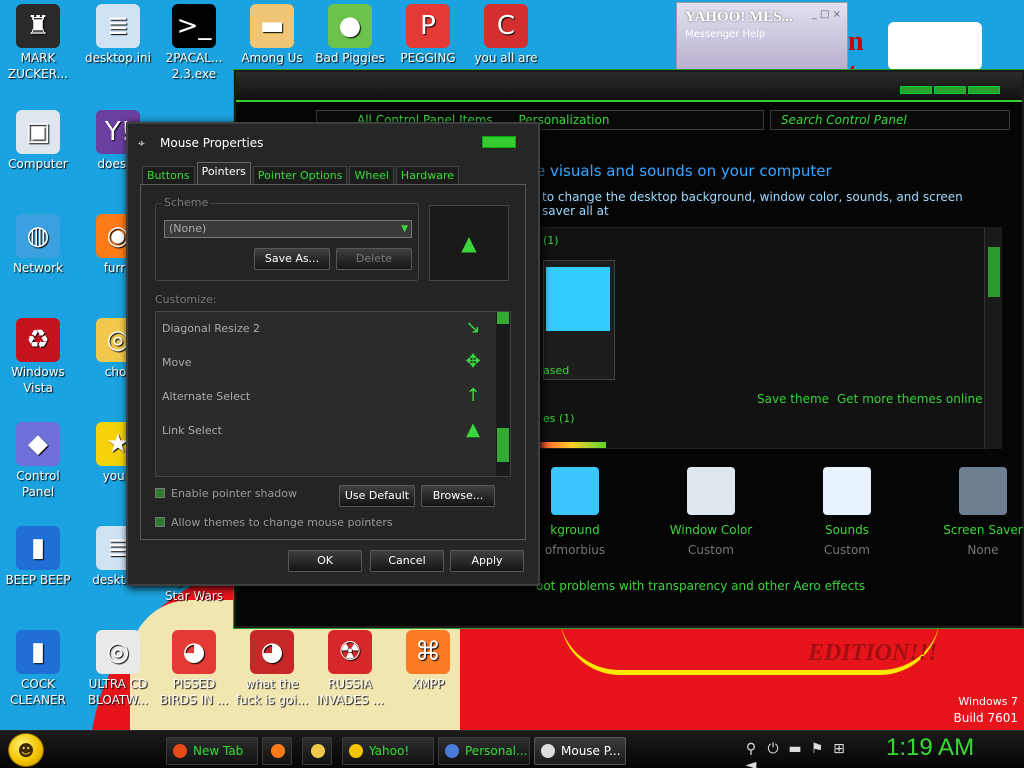 The height and width of the screenshot is (768, 1024). What do you see at coordinates (506, 35) in the screenshot?
I see `desktop-icon: Cyou all are` at bounding box center [506, 35].